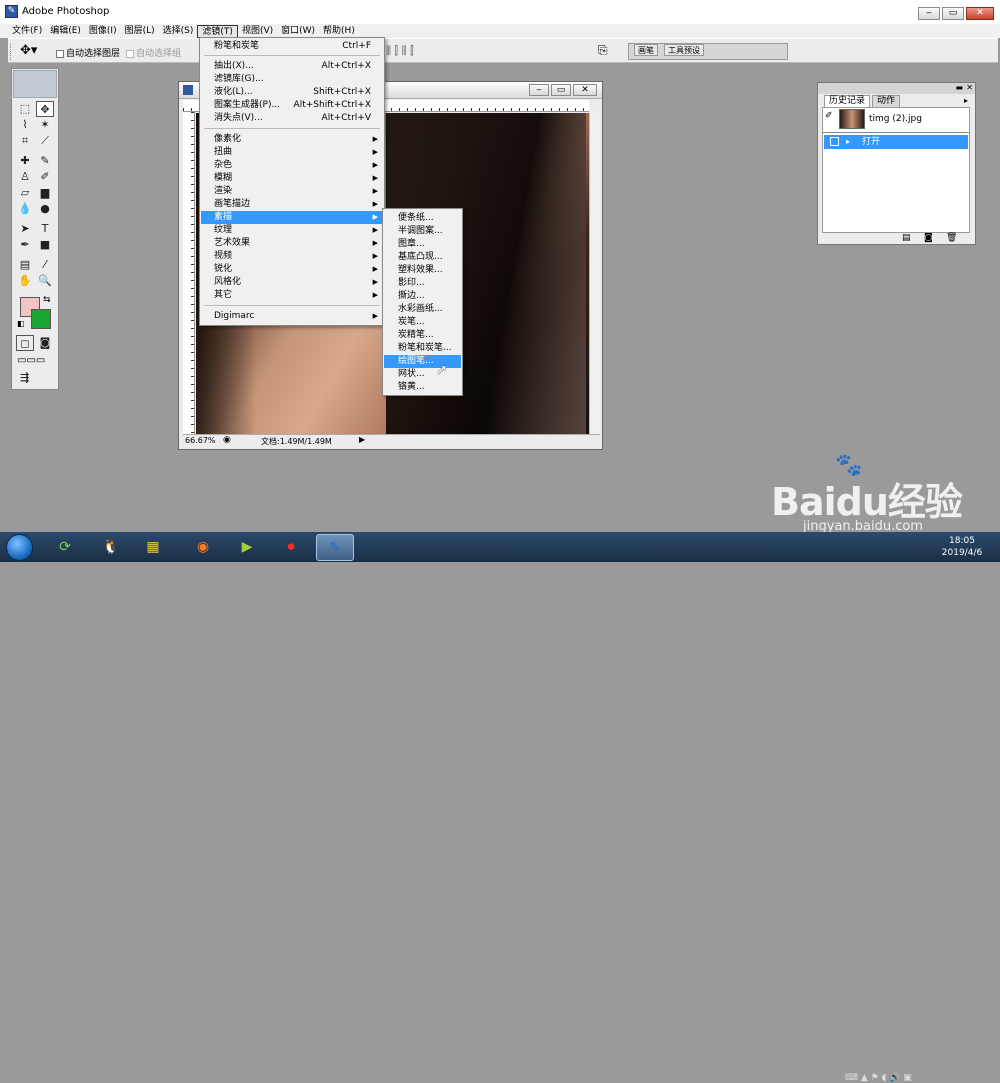 This screenshot has width=1000, height=1083. I want to click on menu-item-vanishing-point: 消失点(V)... Alt+Ctrl+V, so click(292, 118).